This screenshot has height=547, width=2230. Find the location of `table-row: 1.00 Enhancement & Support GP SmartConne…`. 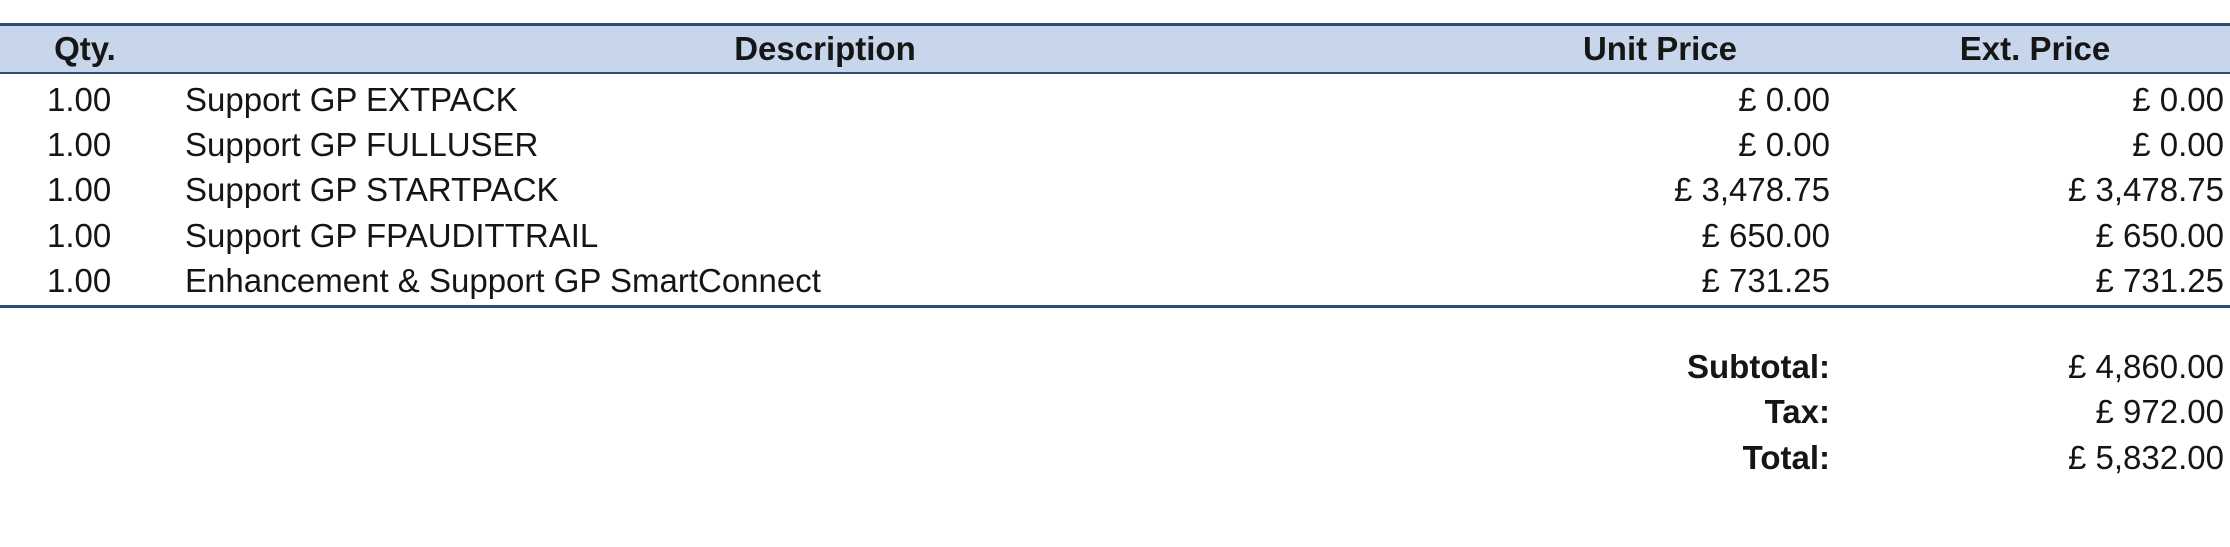

table-row: 1.00 Enhancement & Support GP SmartConne… is located at coordinates (1115, 281).